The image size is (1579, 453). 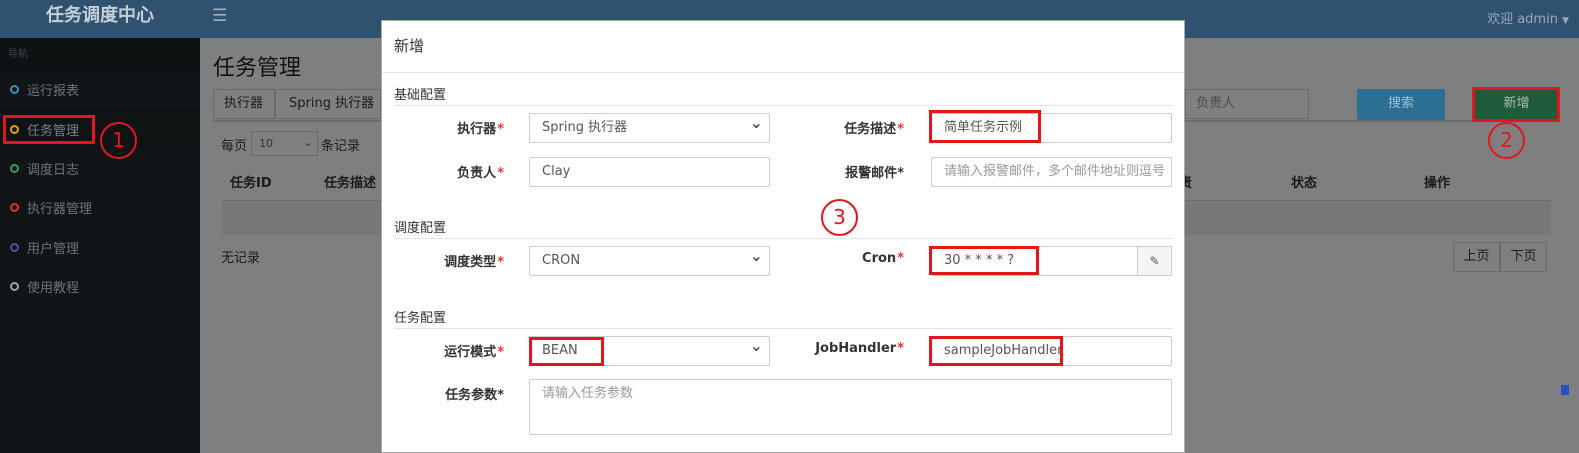 What do you see at coordinates (100, 54) in the screenshot?
I see `sidebar-header: 导航` at bounding box center [100, 54].